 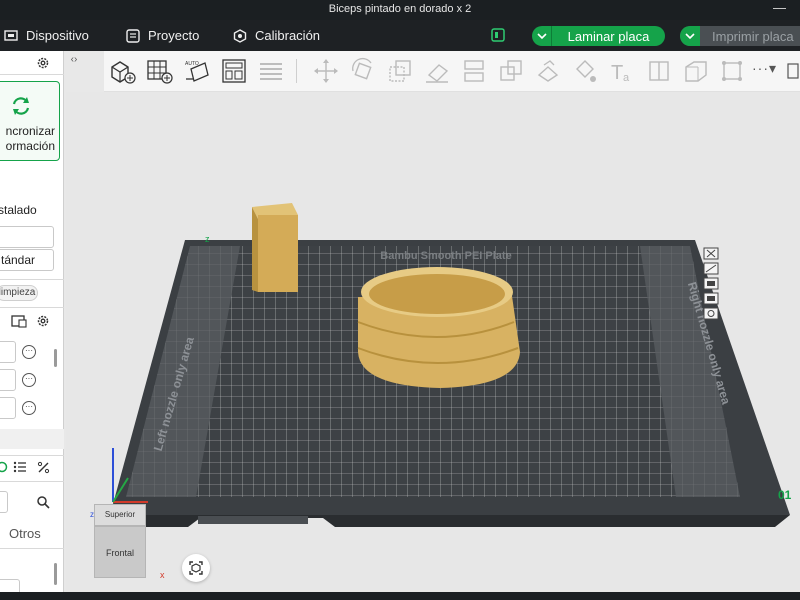 I want to click on plate-name: Bambu Smooth PEI Plate, so click(x=446, y=256).